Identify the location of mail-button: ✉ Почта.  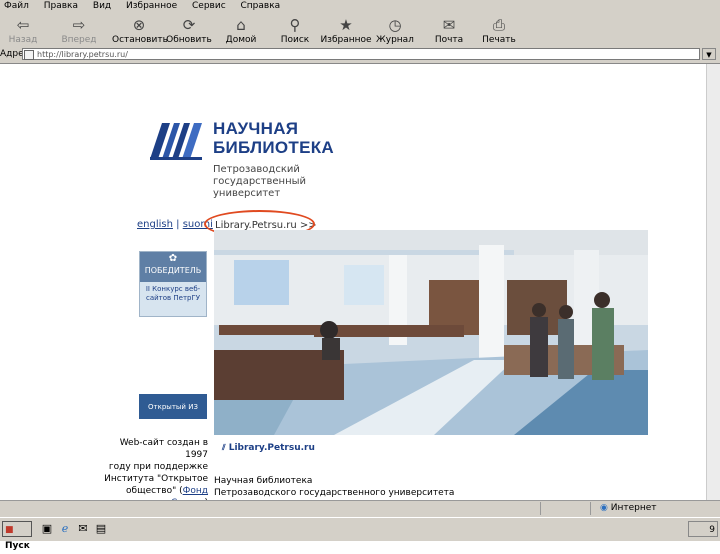
(449, 30).